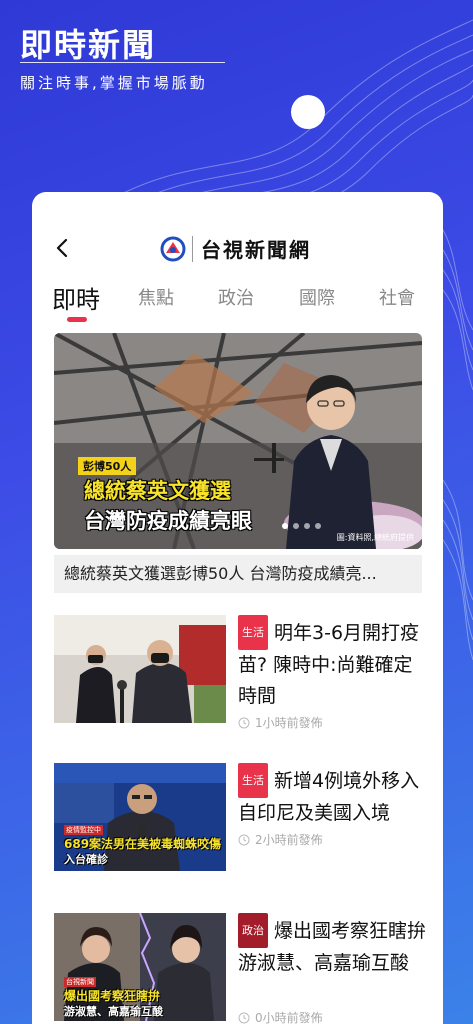 Image resolution: width=473 pixels, height=1024 pixels. I want to click on news-body: 生活 明年3-6月開打疫苗? 陳時中:尚難確定時間 1小時前發佈, so click(333, 673).